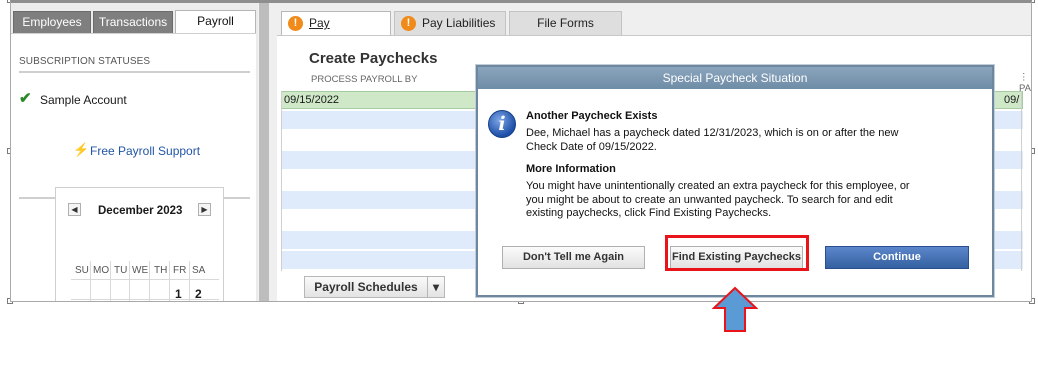  I want to click on calendar-day-su: SU, so click(82, 270).